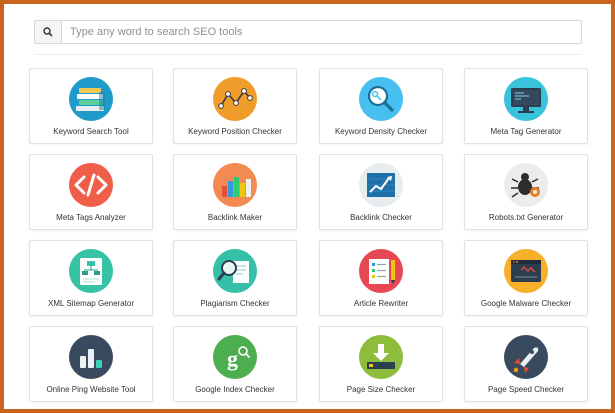 Image resolution: width=615 pixels, height=413 pixels. What do you see at coordinates (235, 185) in the screenshot?
I see `backlink-maker-icon` at bounding box center [235, 185].